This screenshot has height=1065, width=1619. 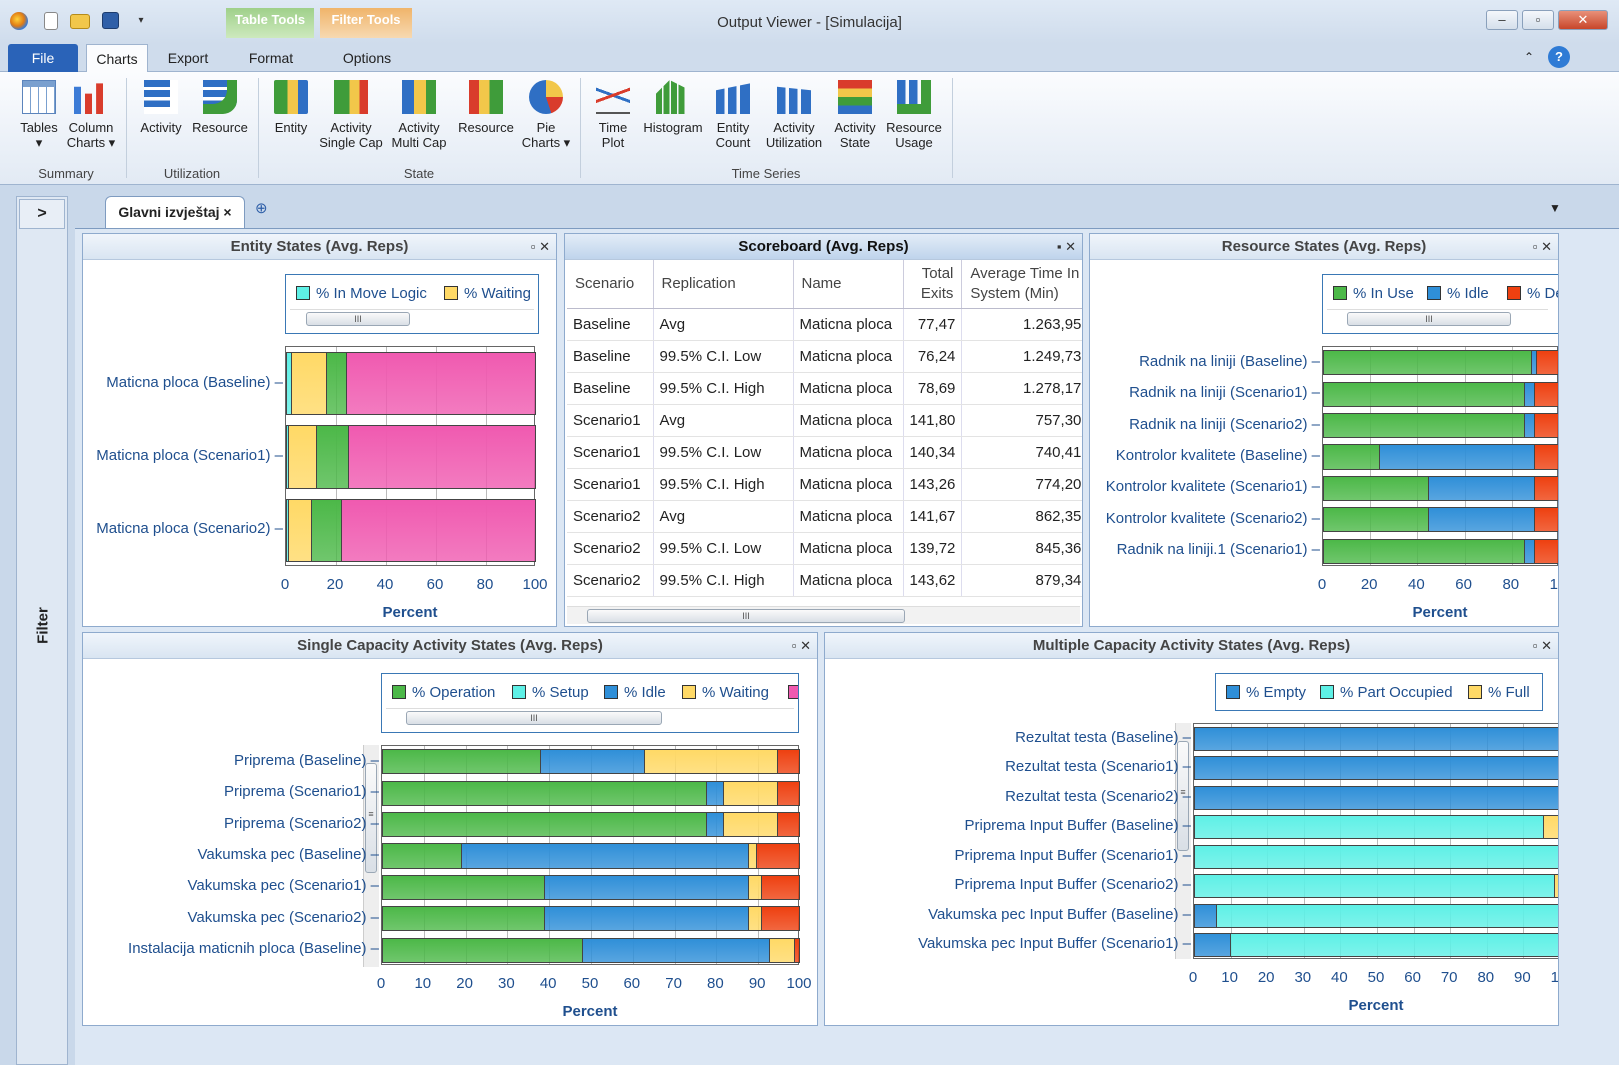 What do you see at coordinates (435, 584) in the screenshot?
I see `x-tick-label: 60` at bounding box center [435, 584].